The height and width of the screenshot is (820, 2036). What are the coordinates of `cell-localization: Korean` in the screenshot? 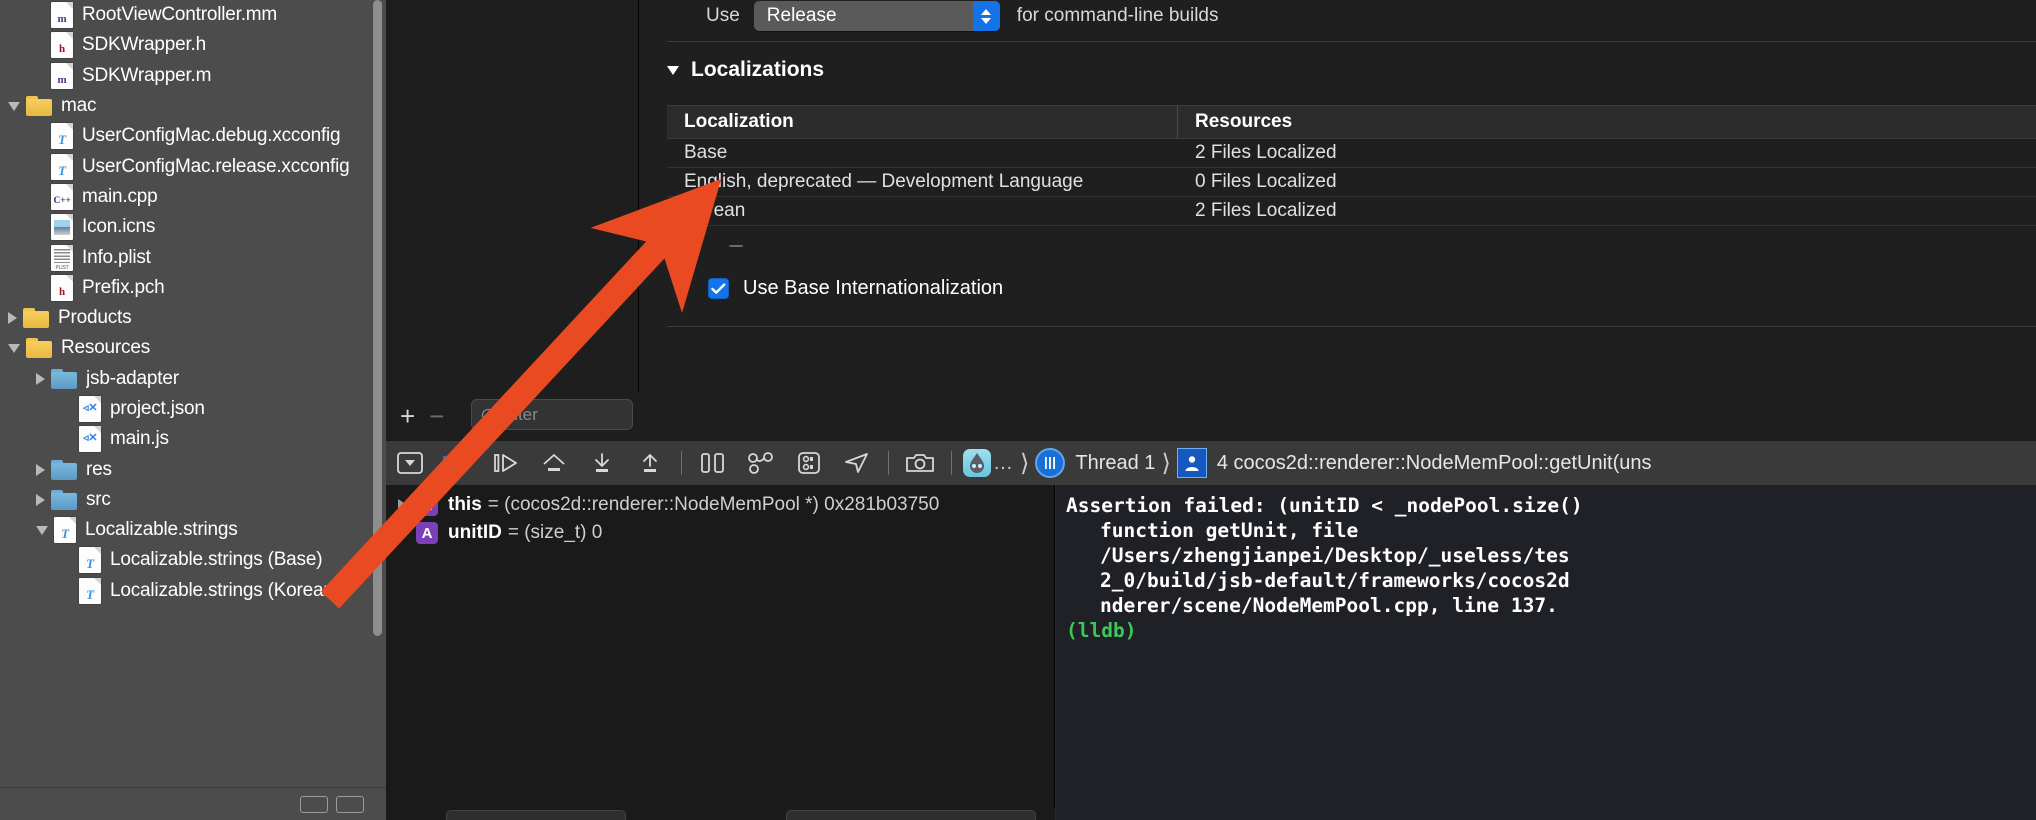 It's located at (715, 210).